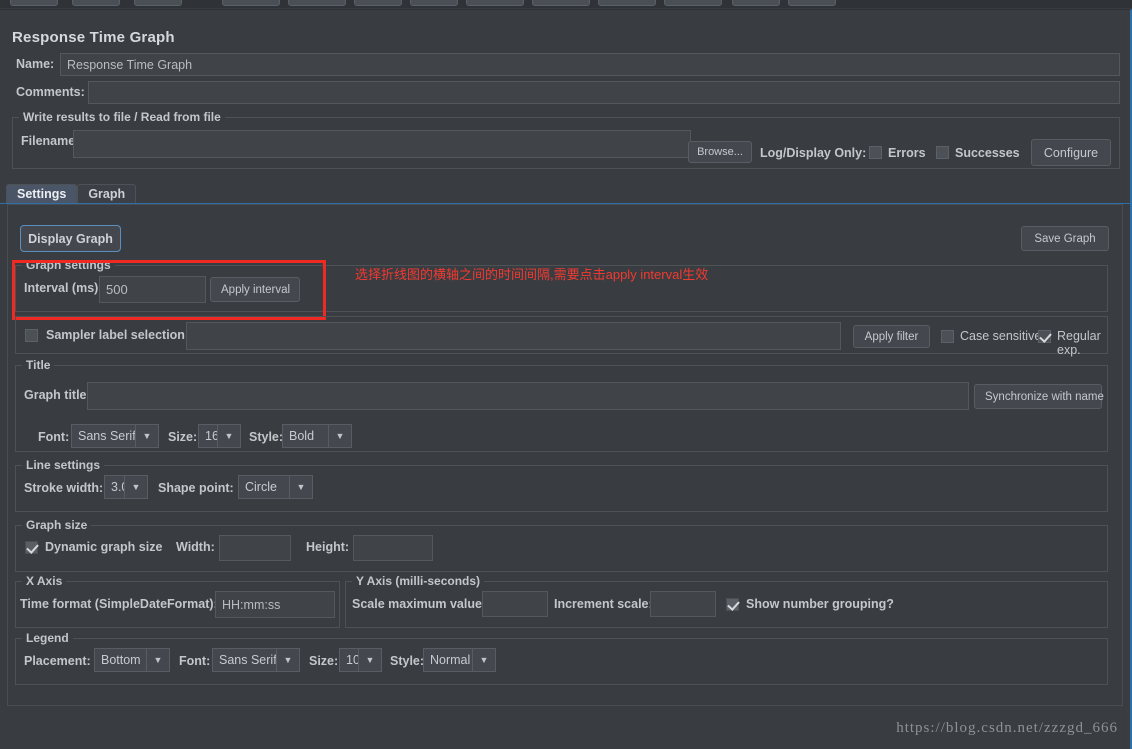 The height and width of the screenshot is (749, 1132). I want to click on log-display-only-label: Log/Display Only:, so click(813, 153).